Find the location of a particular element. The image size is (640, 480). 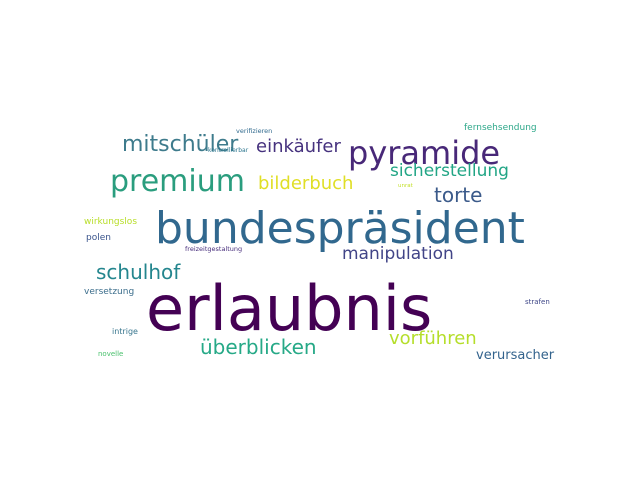

word-intrige: intrige is located at coordinates (125, 331).